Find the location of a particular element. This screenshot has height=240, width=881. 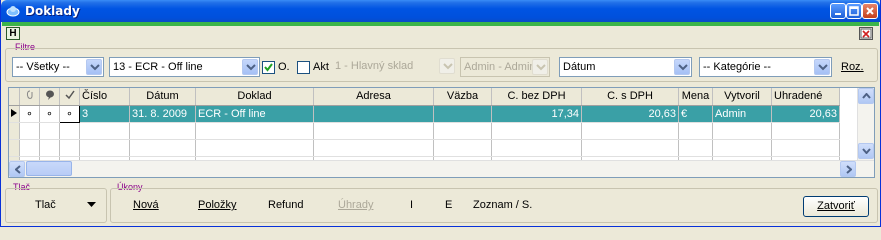

dropdown-arrow-icon is located at coordinates (91, 204).